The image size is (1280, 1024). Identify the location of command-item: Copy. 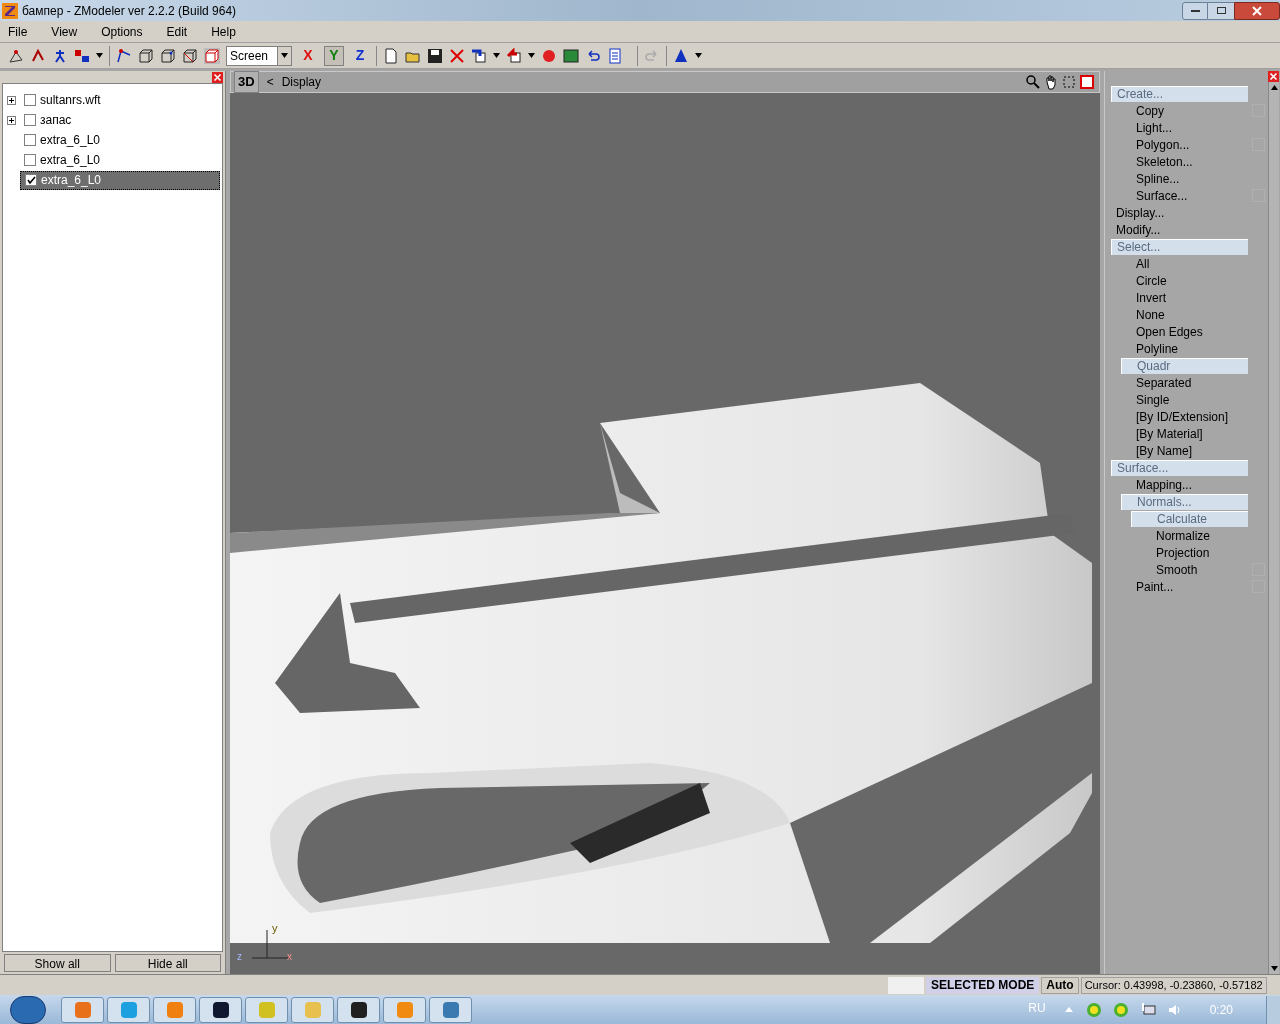
(1184, 110).